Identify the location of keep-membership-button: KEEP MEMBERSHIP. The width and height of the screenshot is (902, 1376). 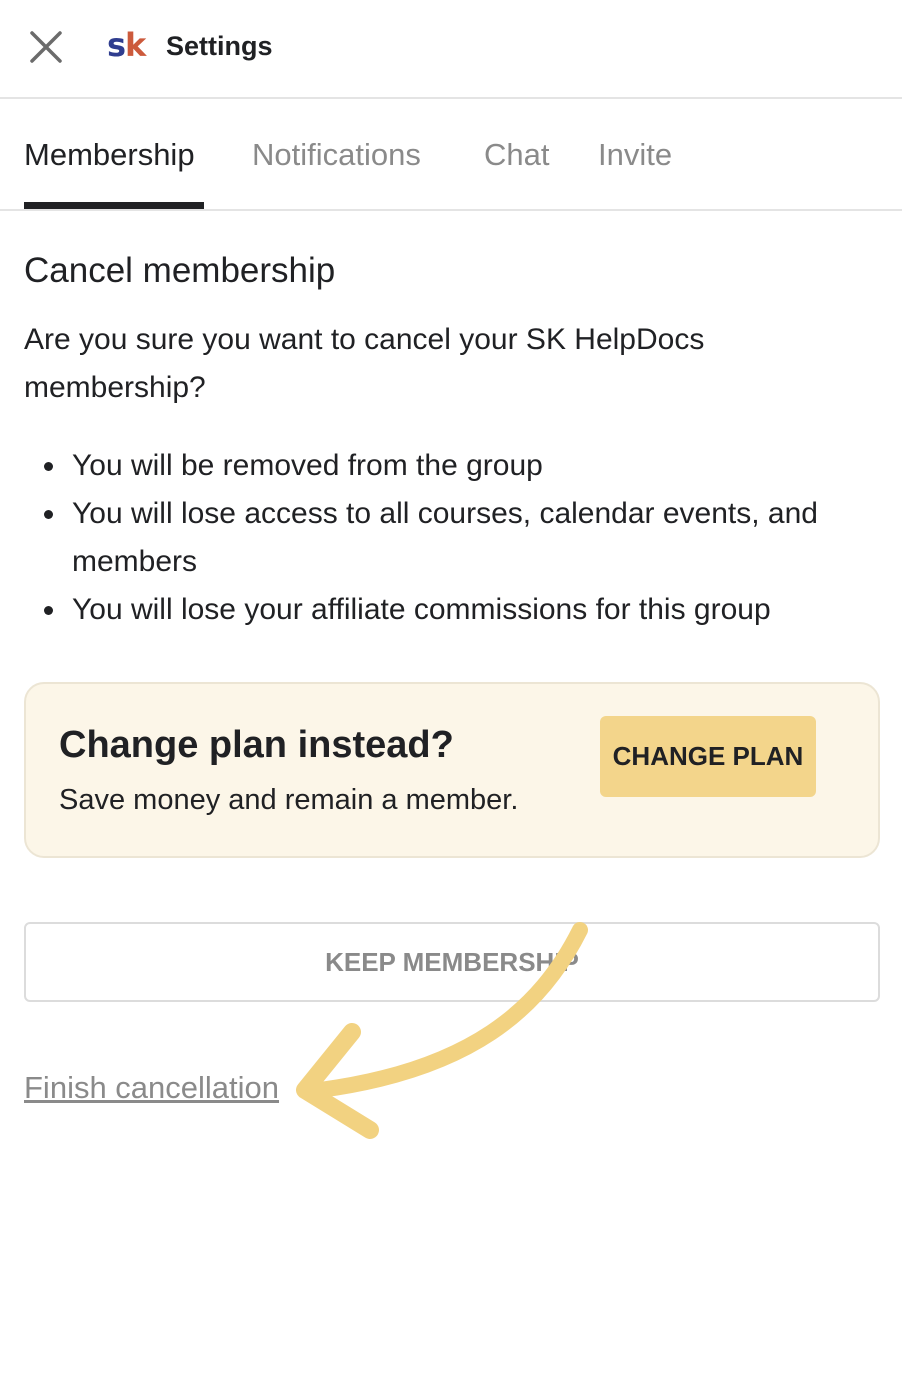
(452, 962).